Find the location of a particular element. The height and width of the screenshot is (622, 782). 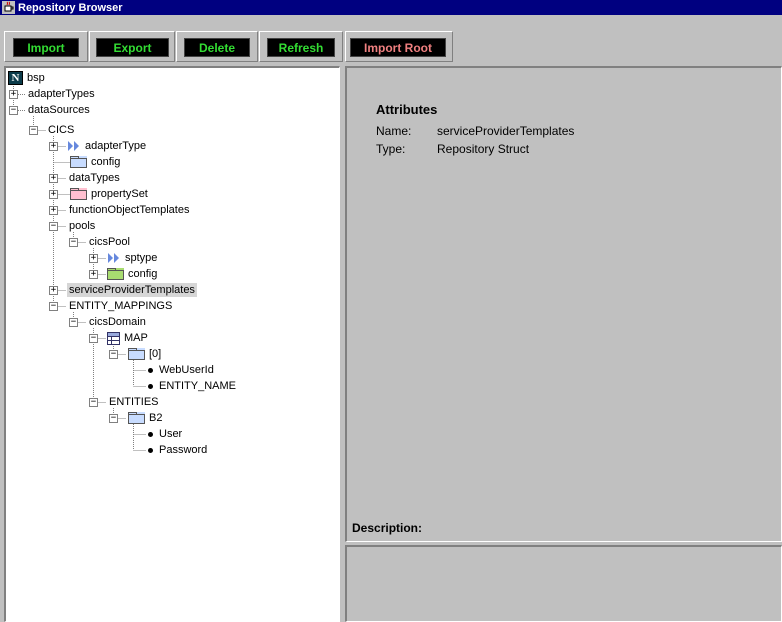

tree-node-password: Password is located at coordinates (178, 450).